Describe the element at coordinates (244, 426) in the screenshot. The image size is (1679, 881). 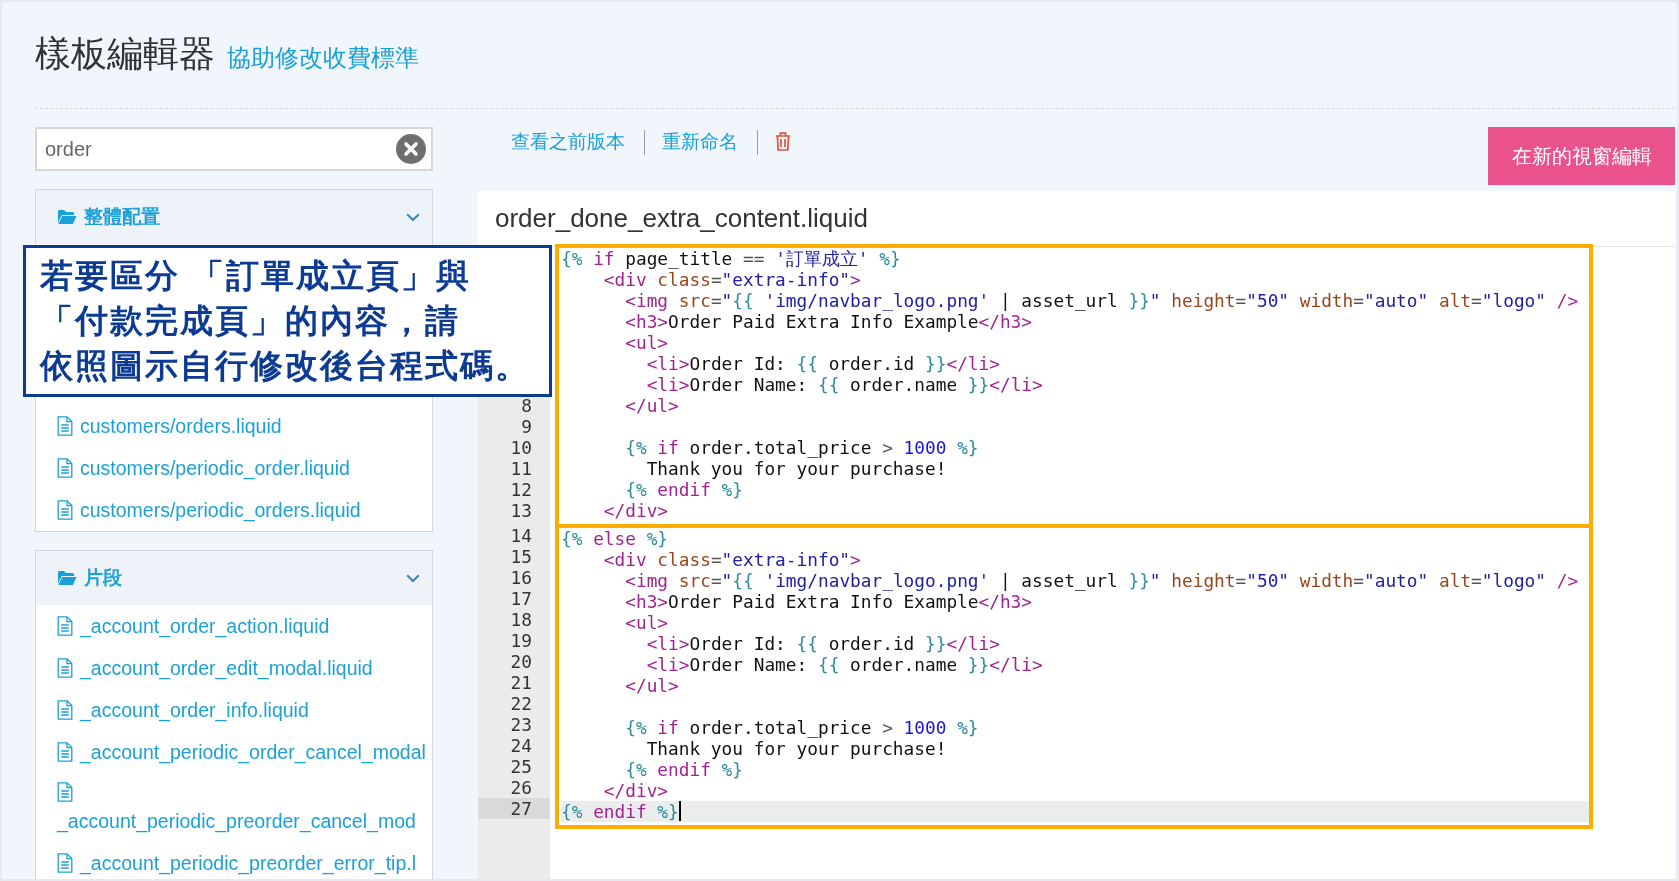
I see `file-link: customers/orders.liquid` at that location.